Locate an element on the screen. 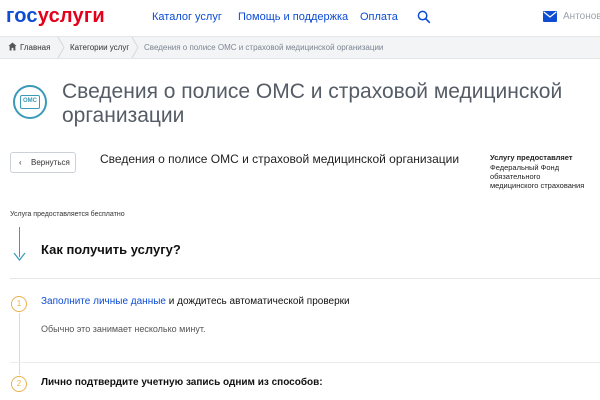 This screenshot has height=400, width=600. back-button-label: Вернуться is located at coordinates (50, 162).